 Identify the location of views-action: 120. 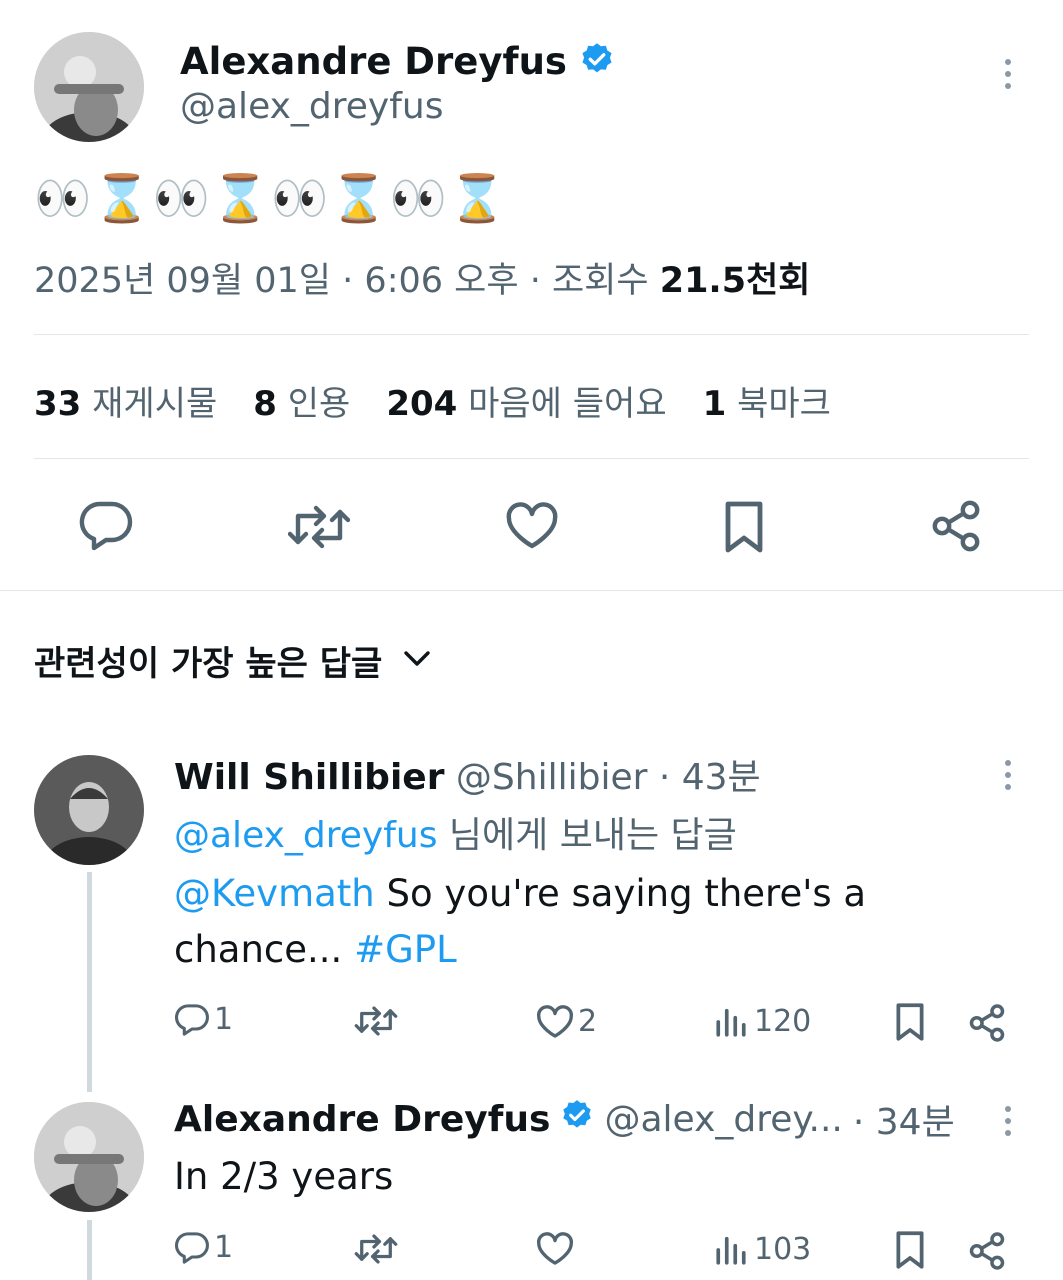
(762, 1021).